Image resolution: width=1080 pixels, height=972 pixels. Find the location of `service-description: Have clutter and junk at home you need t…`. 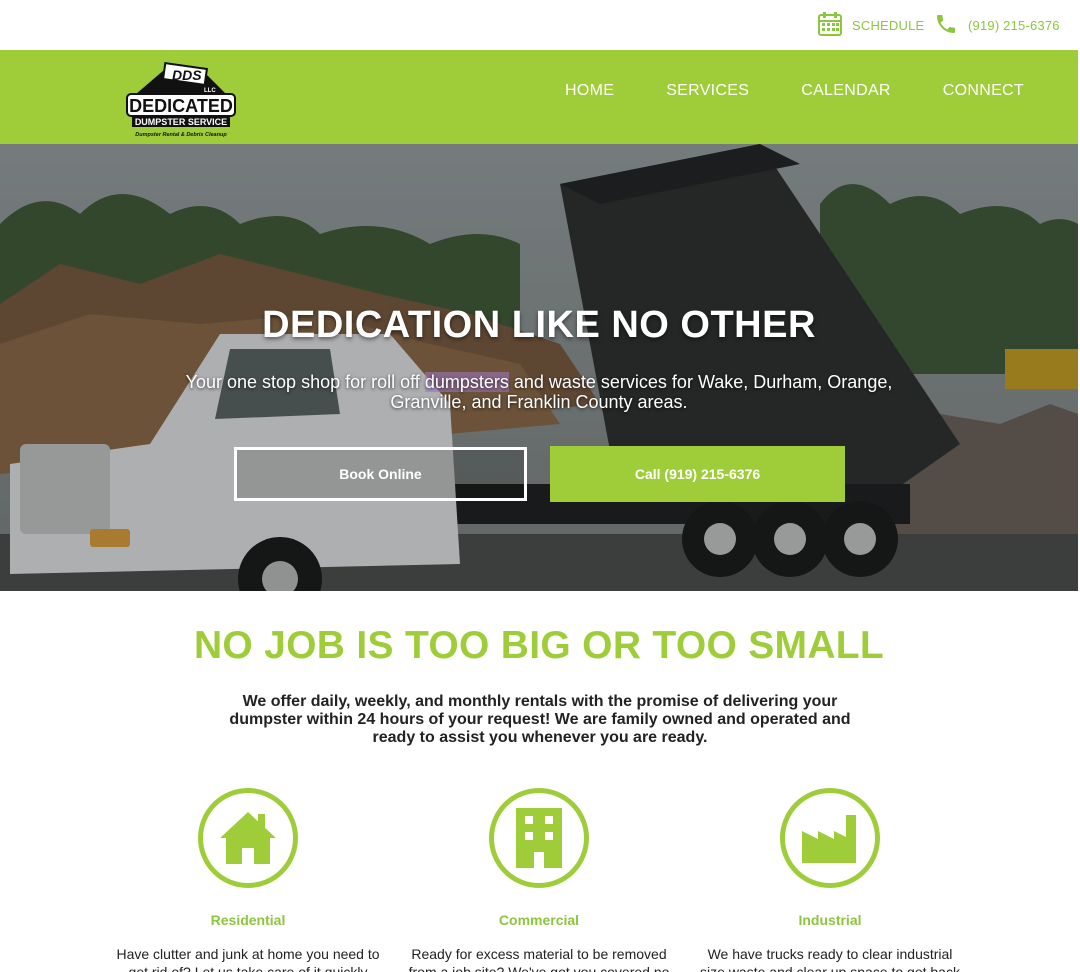

service-description: Have clutter and junk at home you need t… is located at coordinates (248, 959).